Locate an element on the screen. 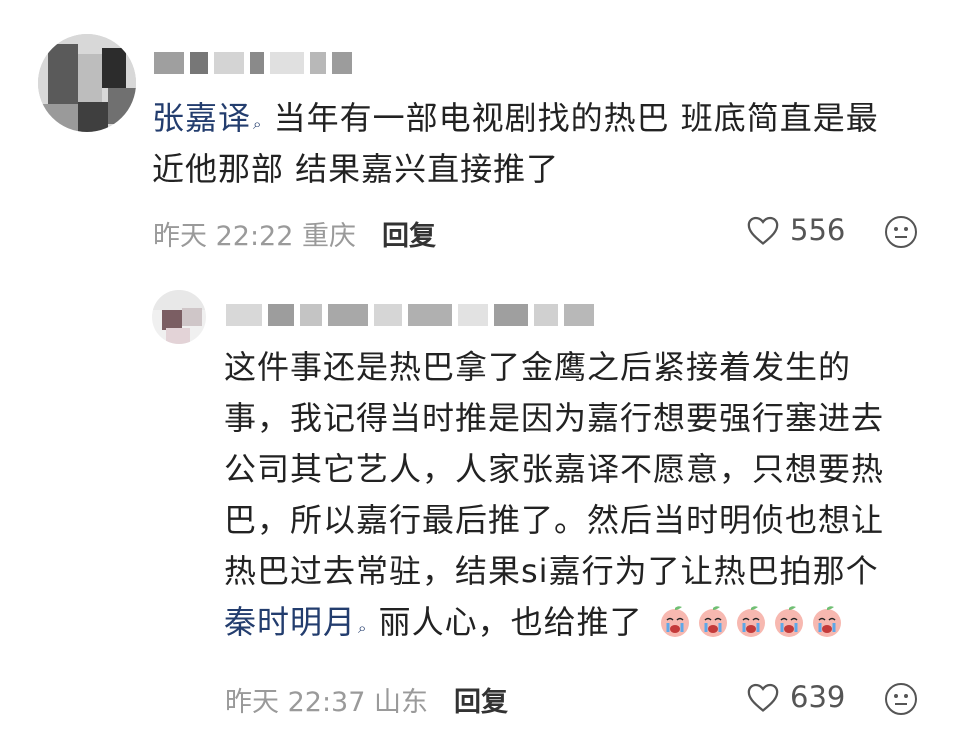  reply-text-line: 公司其它艺人，人家张嘉译不愿意，只想要热 is located at coordinates (554, 469).